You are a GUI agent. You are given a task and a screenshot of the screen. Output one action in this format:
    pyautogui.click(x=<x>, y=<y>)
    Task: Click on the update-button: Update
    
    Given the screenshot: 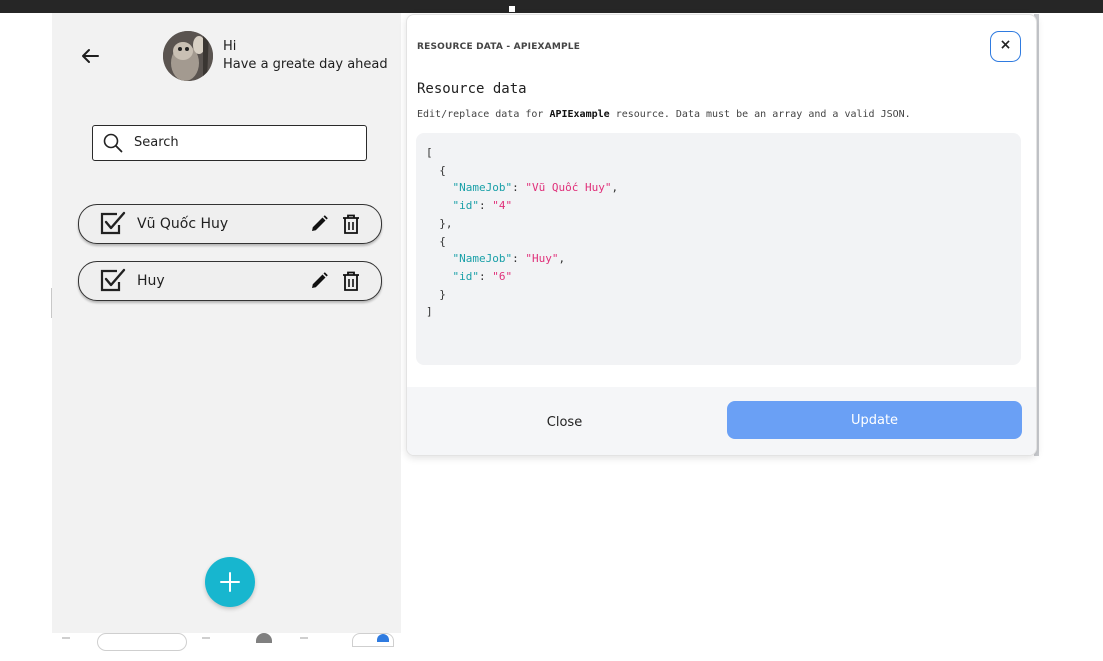 What is the action you would take?
    pyautogui.click(x=874, y=420)
    